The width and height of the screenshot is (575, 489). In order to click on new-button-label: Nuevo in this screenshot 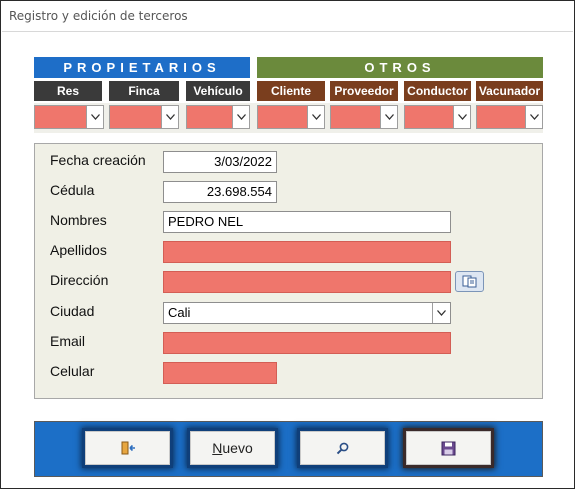, I will do `click(232, 448)`.